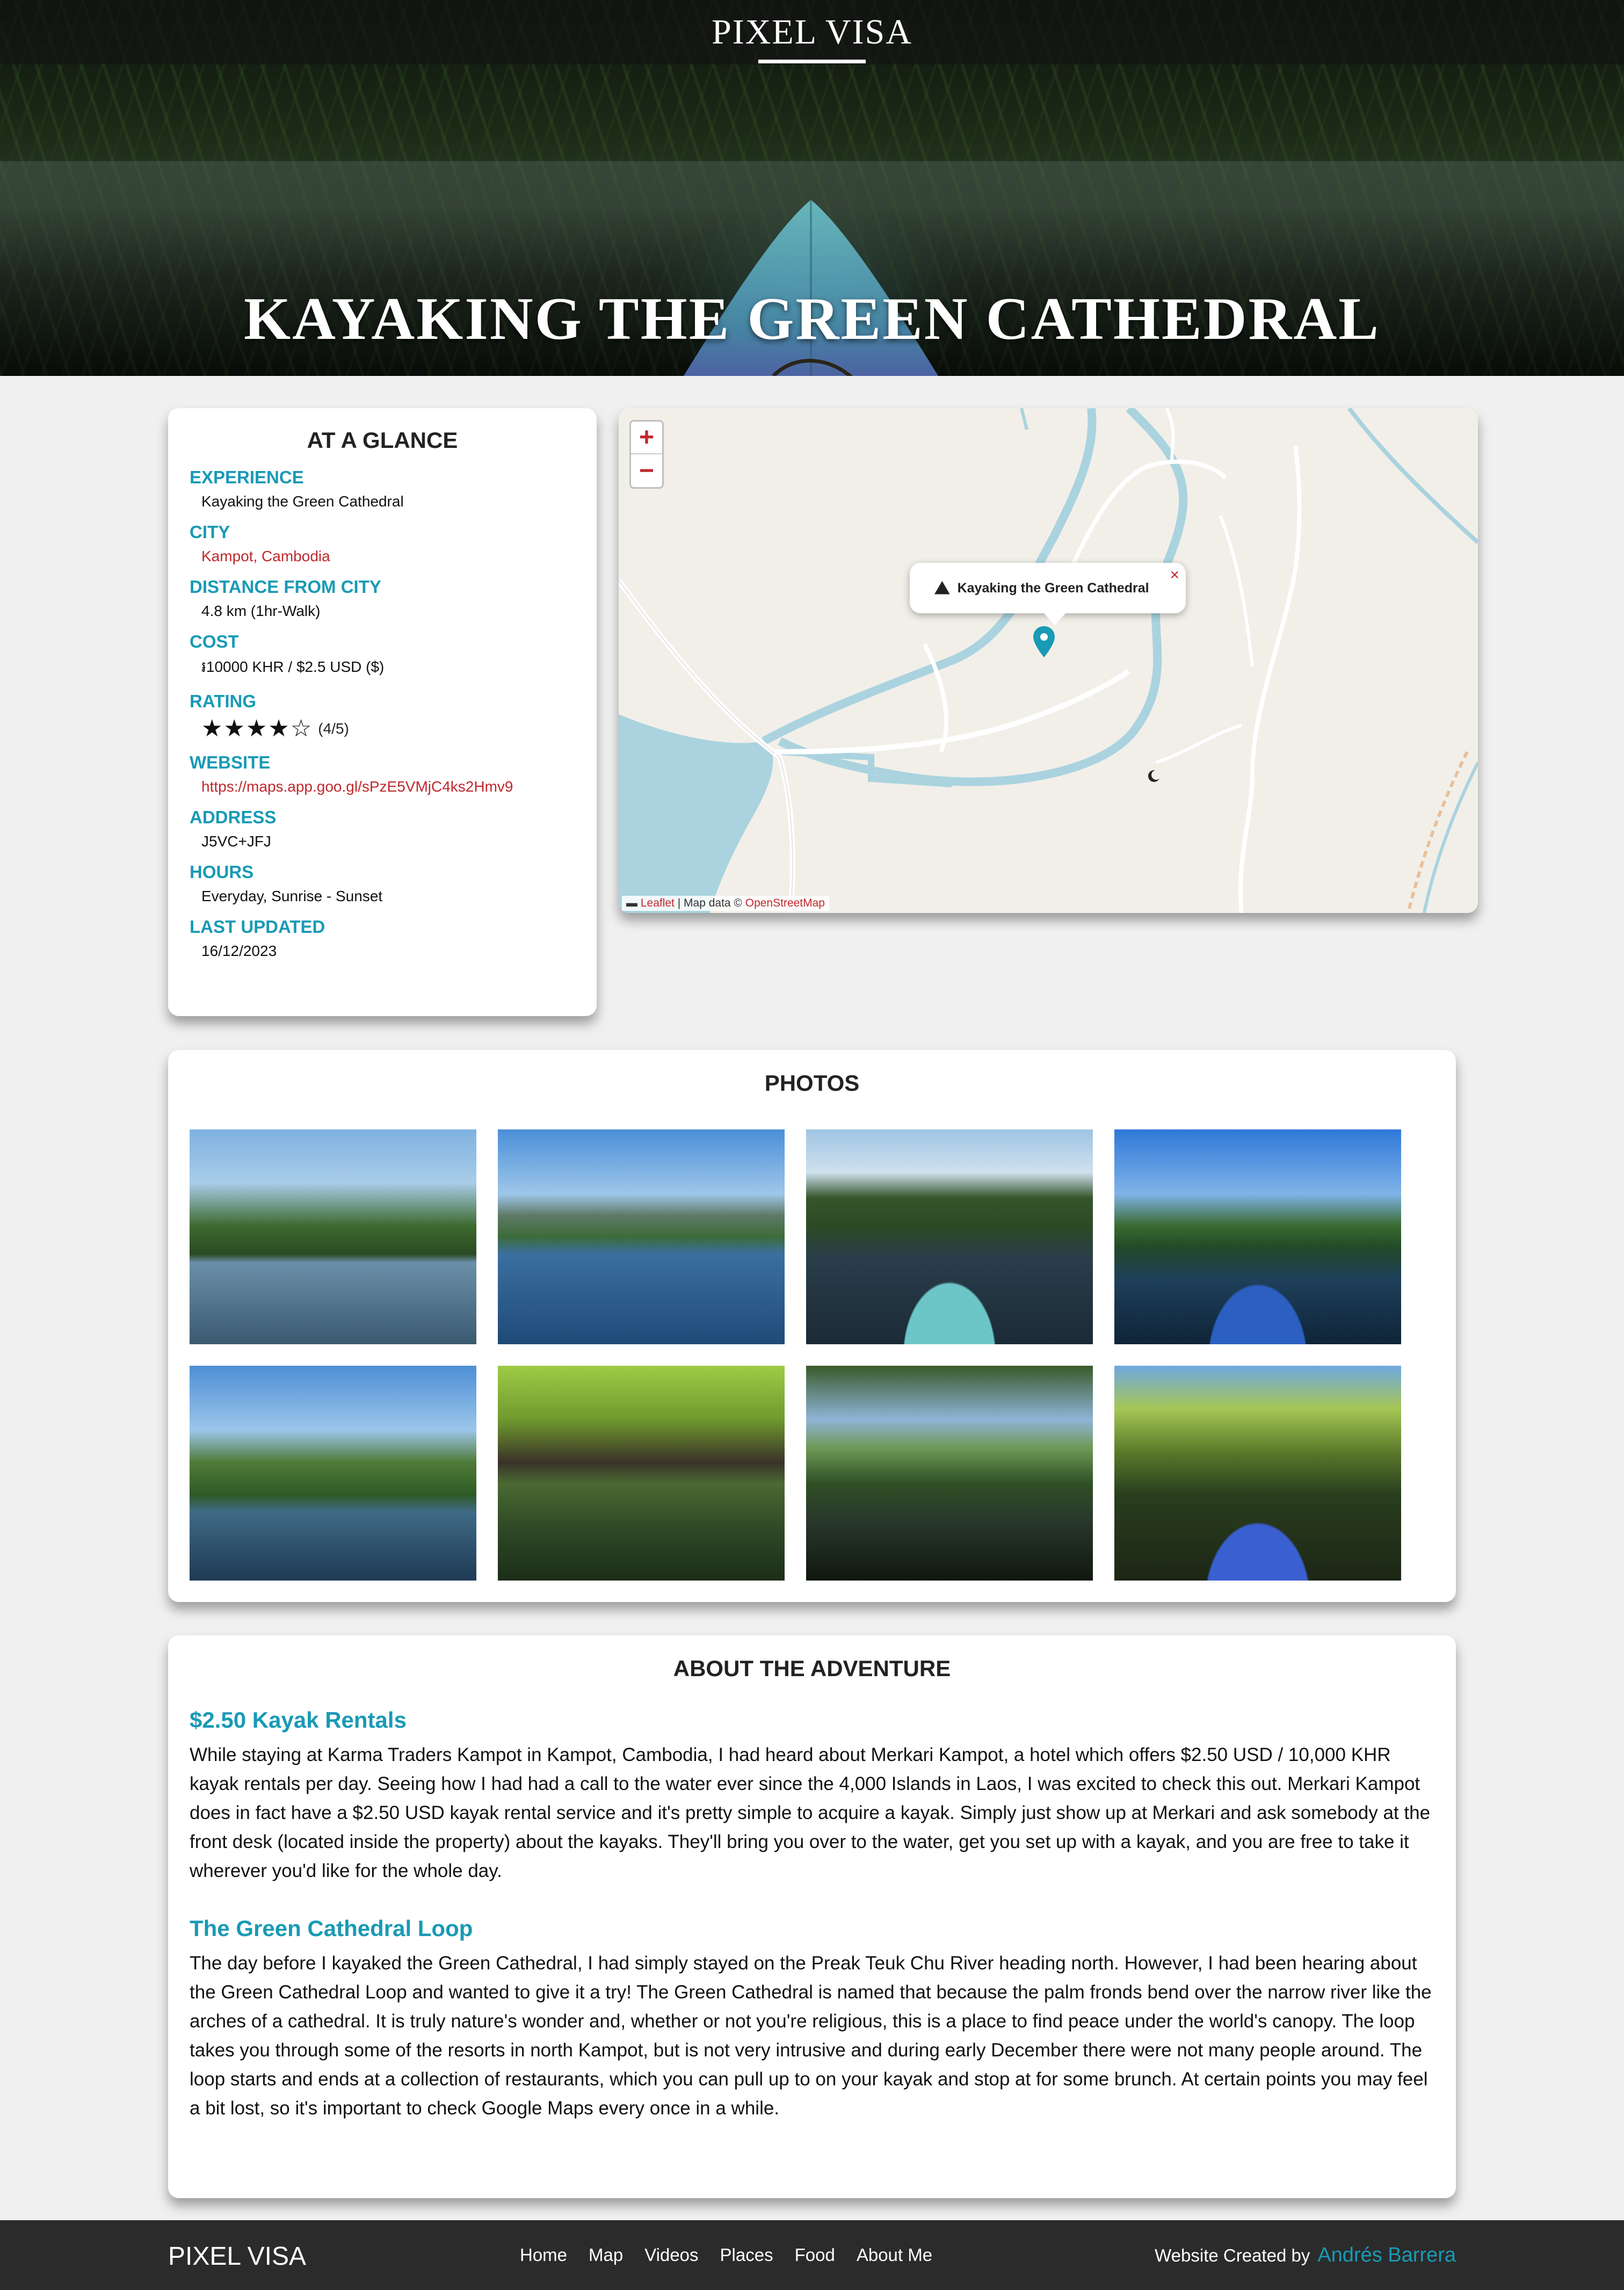 This screenshot has height=2290, width=1624. Describe the element at coordinates (641, 1236) in the screenshot. I see `photo-river-hut-mountains` at that location.